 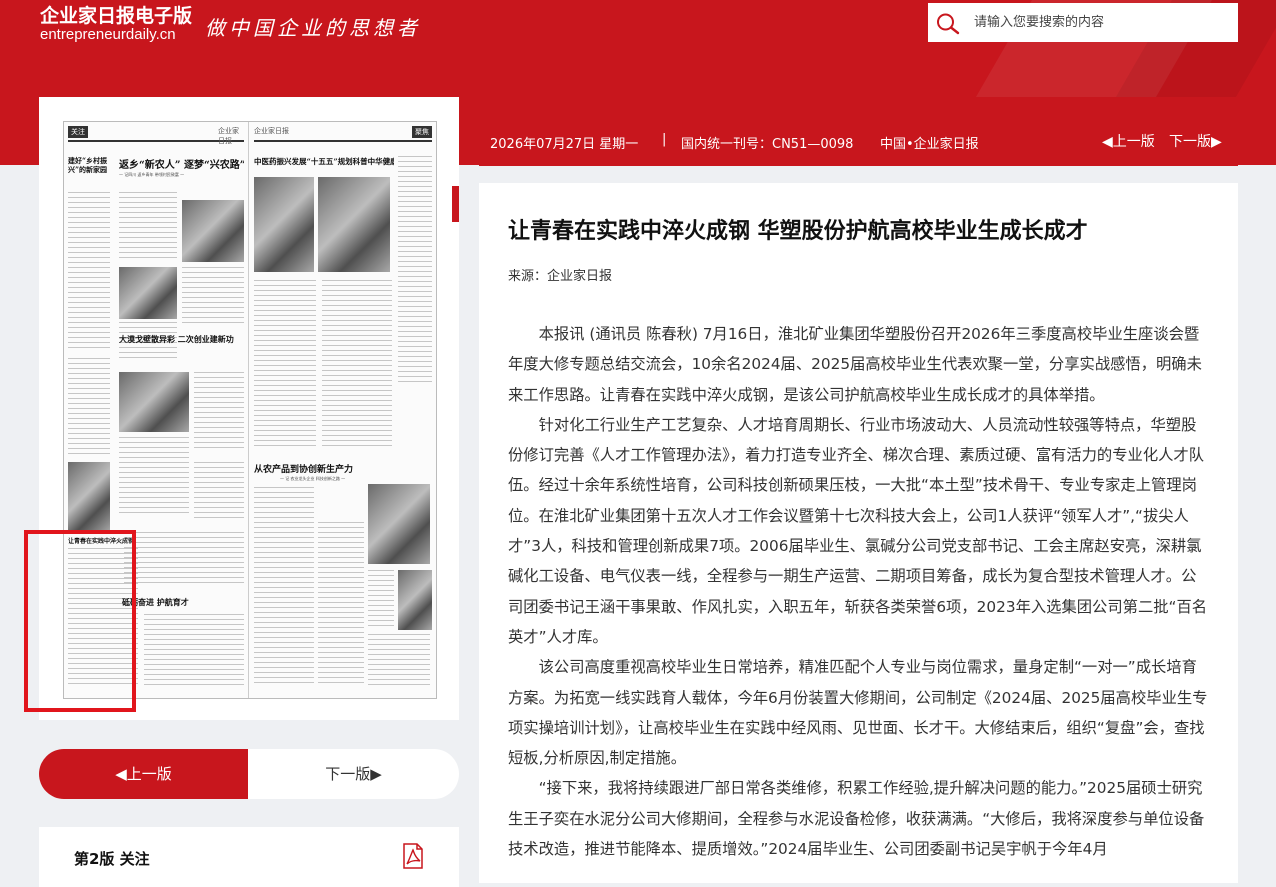 What do you see at coordinates (343, 134) in the screenshot?
I see `page-header: 企业家日报 聚焦` at bounding box center [343, 134].